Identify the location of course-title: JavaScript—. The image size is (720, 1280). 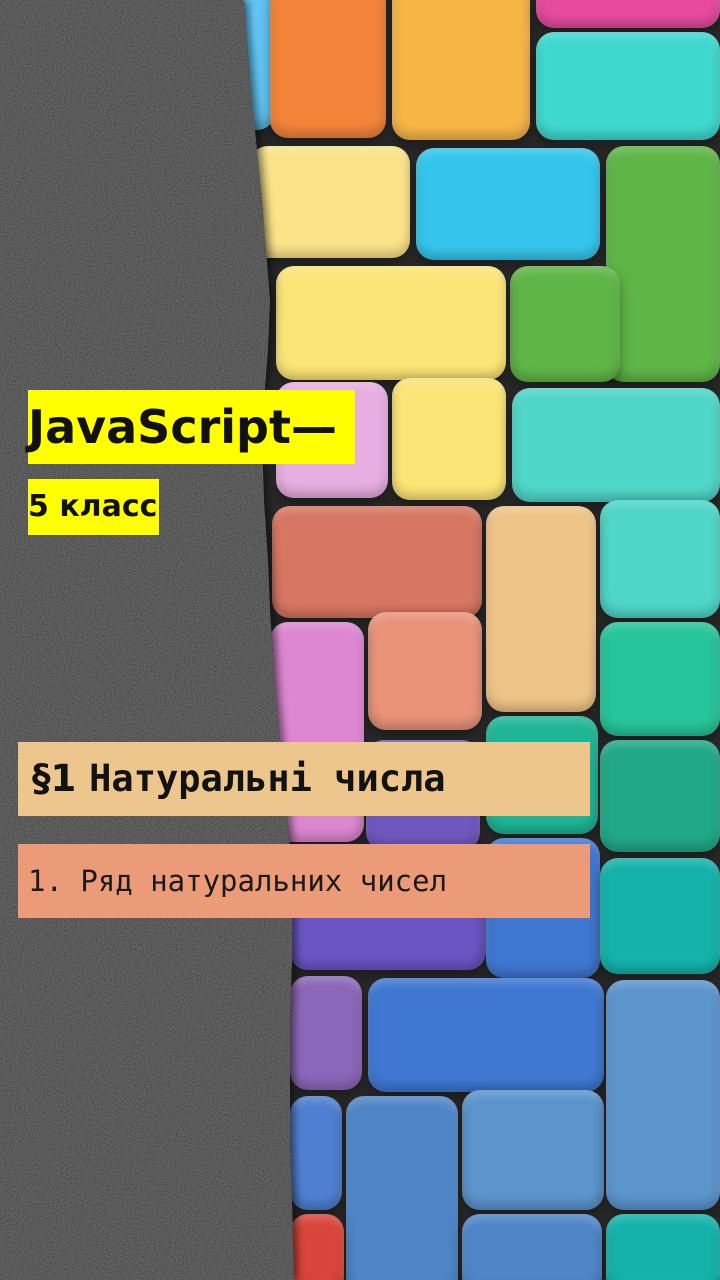
(191, 427).